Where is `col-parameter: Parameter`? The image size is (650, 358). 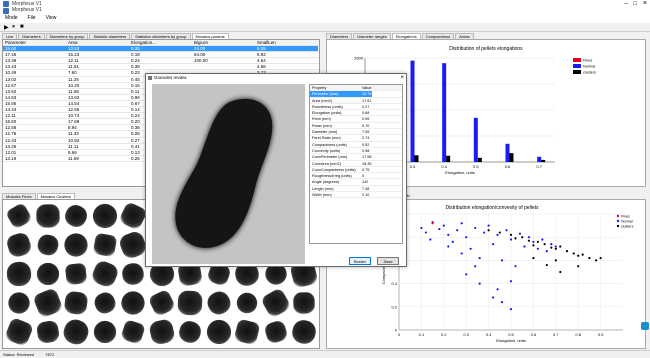
col-parameter: Parameter is located at coordinates (34, 42).